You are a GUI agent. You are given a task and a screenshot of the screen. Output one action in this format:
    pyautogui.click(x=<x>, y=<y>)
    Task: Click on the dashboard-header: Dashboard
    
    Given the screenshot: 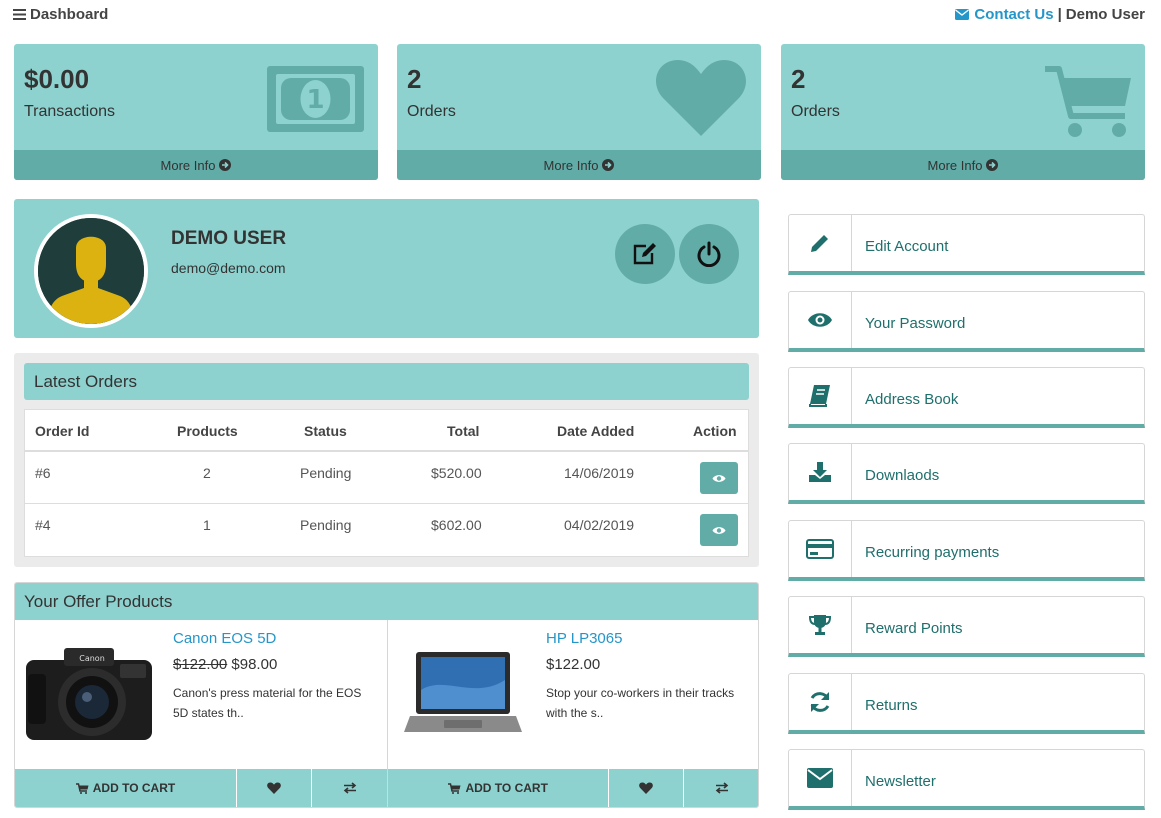 What is the action you would take?
    pyautogui.click(x=60, y=14)
    